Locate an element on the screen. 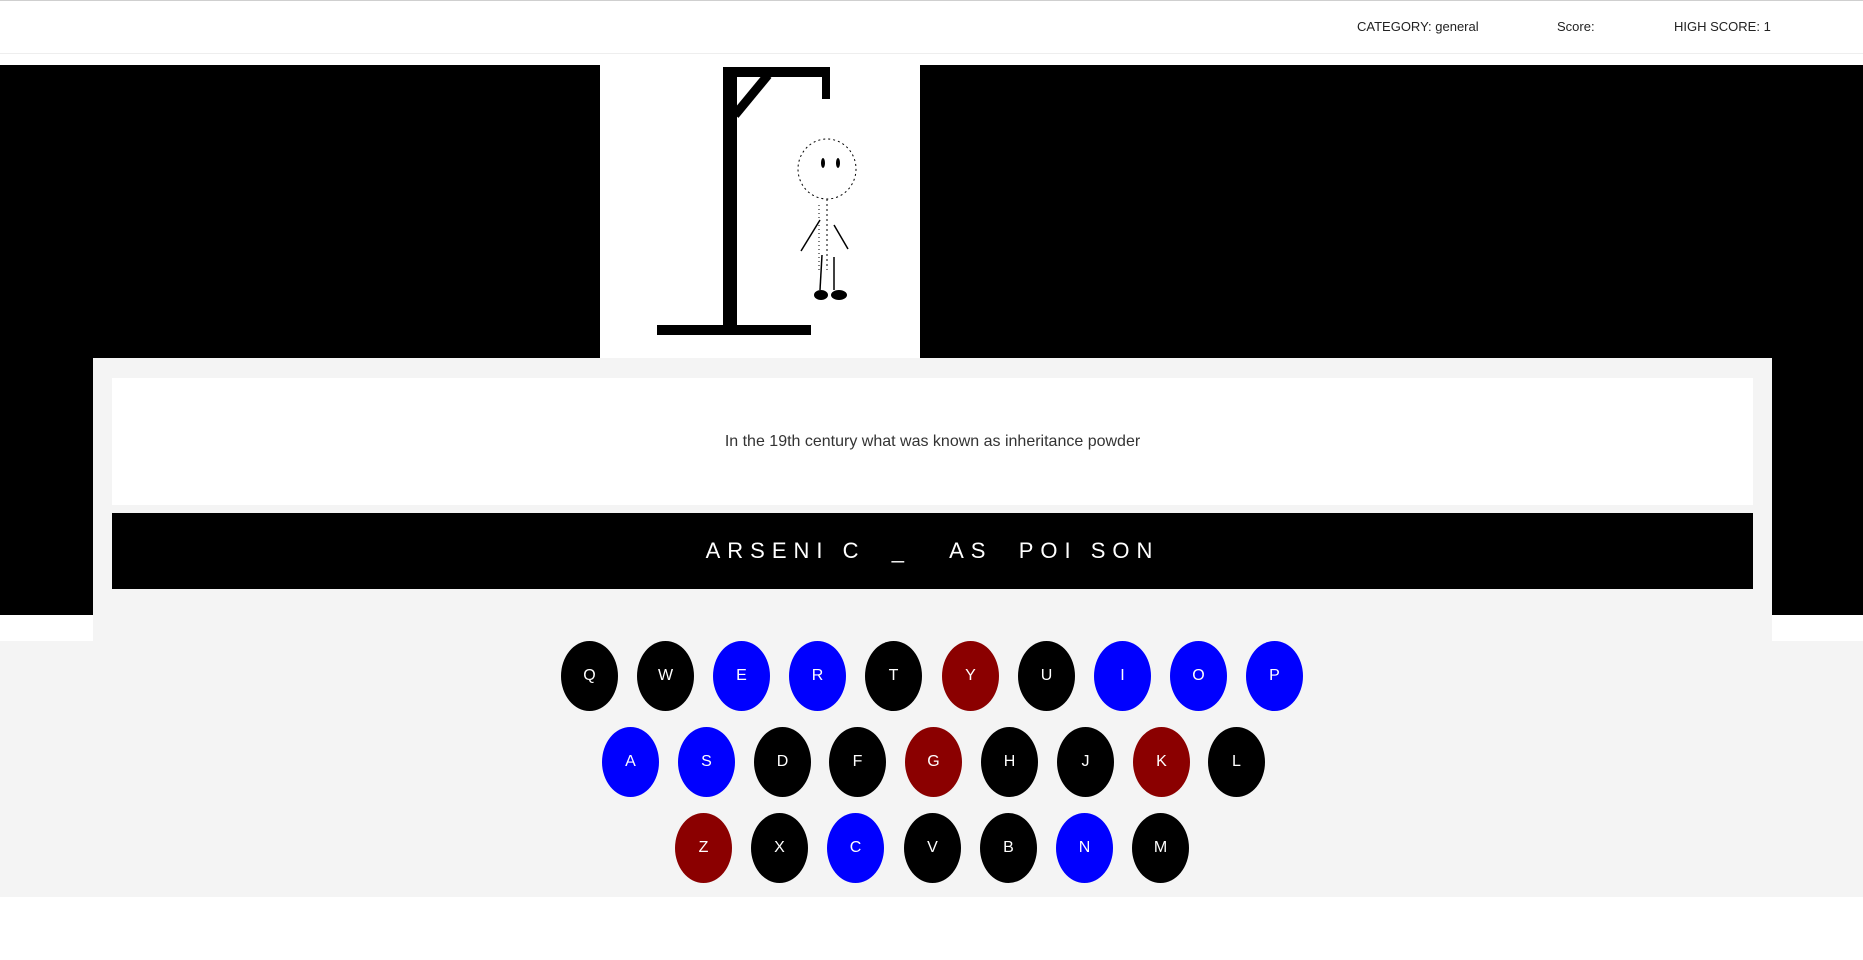 The image size is (1863, 960). header-bar: CATEGORY: general Score: HIGH SCORE: 1 is located at coordinates (931, 27).